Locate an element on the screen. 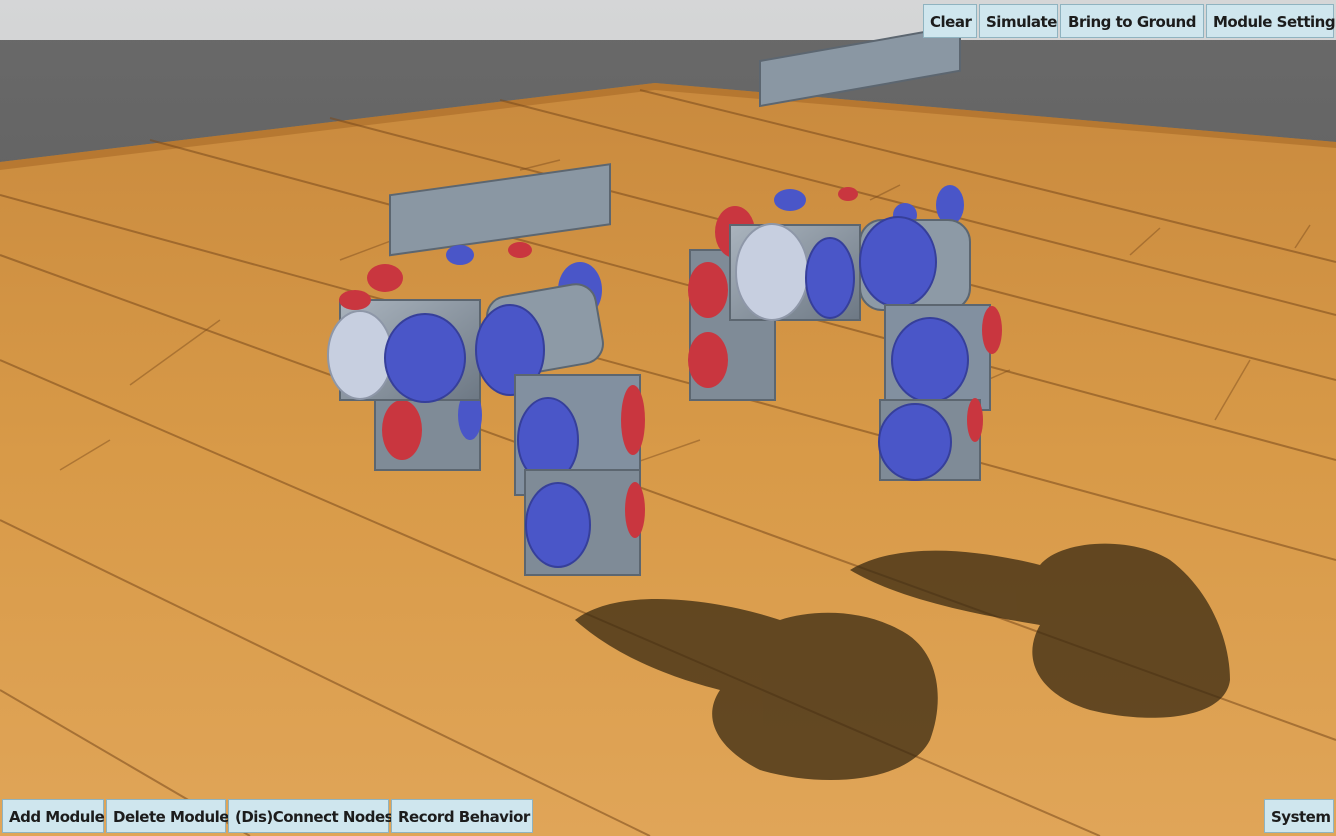 The width and height of the screenshot is (1336, 836). add-module-button: Add Module is located at coordinates (53, 816).